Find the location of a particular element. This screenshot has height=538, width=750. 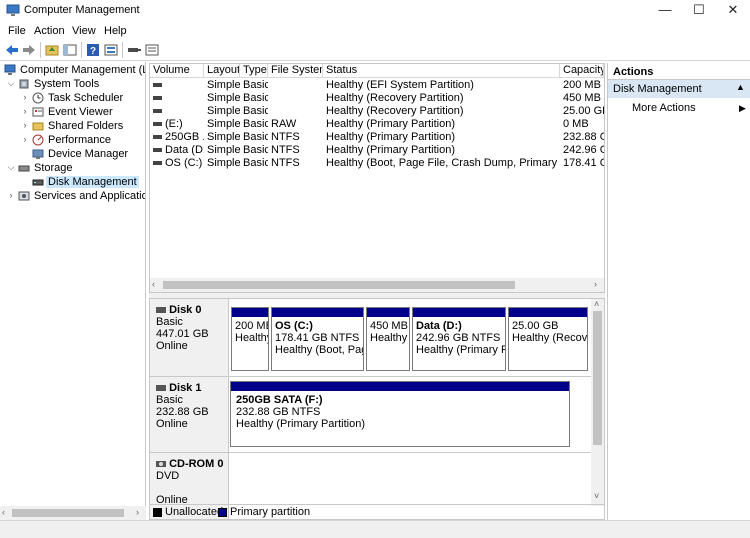

column-header-volume: Volume is located at coordinates (177, 71).